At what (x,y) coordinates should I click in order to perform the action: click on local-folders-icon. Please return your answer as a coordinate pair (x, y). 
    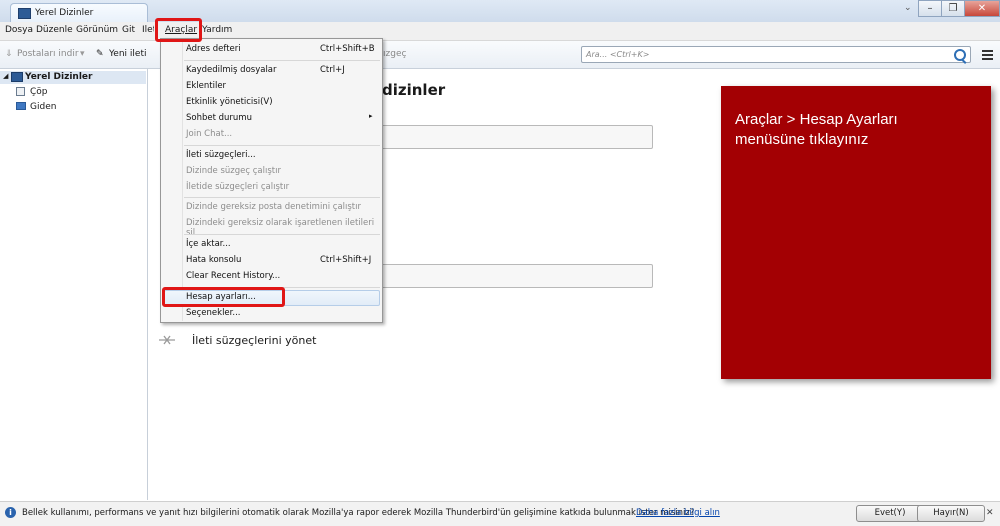
    Looking at the image, I should click on (17, 77).